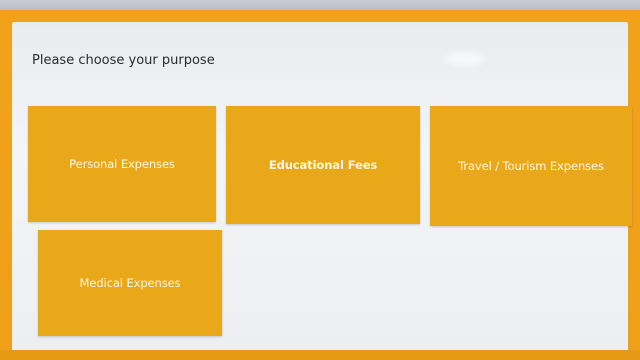 This screenshot has height=360, width=640. Describe the element at coordinates (465, 59) in the screenshot. I see `screen-glare` at that location.